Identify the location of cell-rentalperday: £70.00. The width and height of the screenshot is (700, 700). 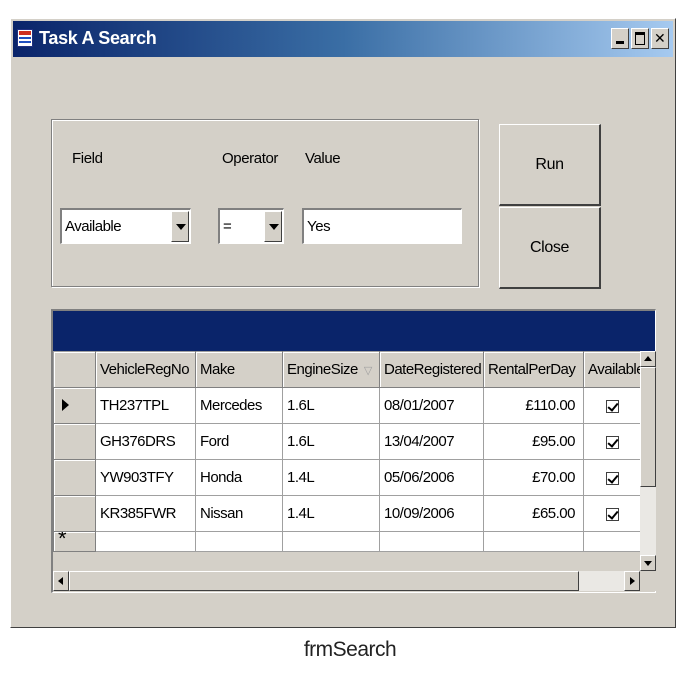
(533, 477).